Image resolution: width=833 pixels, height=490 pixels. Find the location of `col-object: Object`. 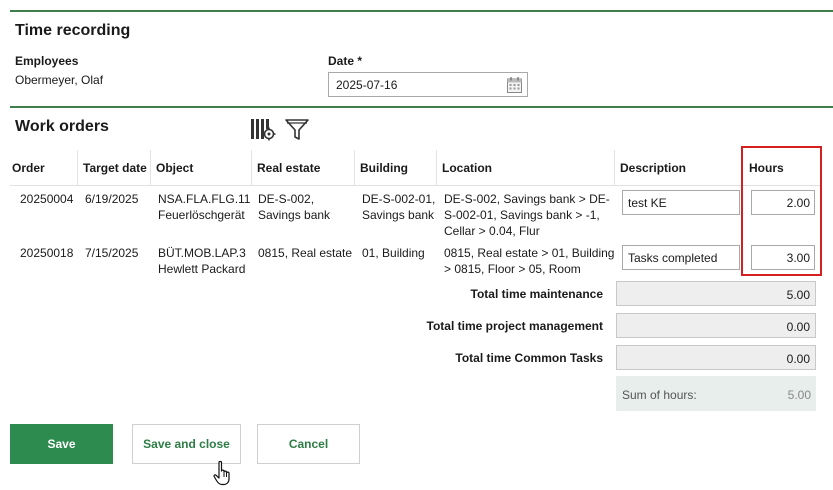

col-object: Object is located at coordinates (175, 168).